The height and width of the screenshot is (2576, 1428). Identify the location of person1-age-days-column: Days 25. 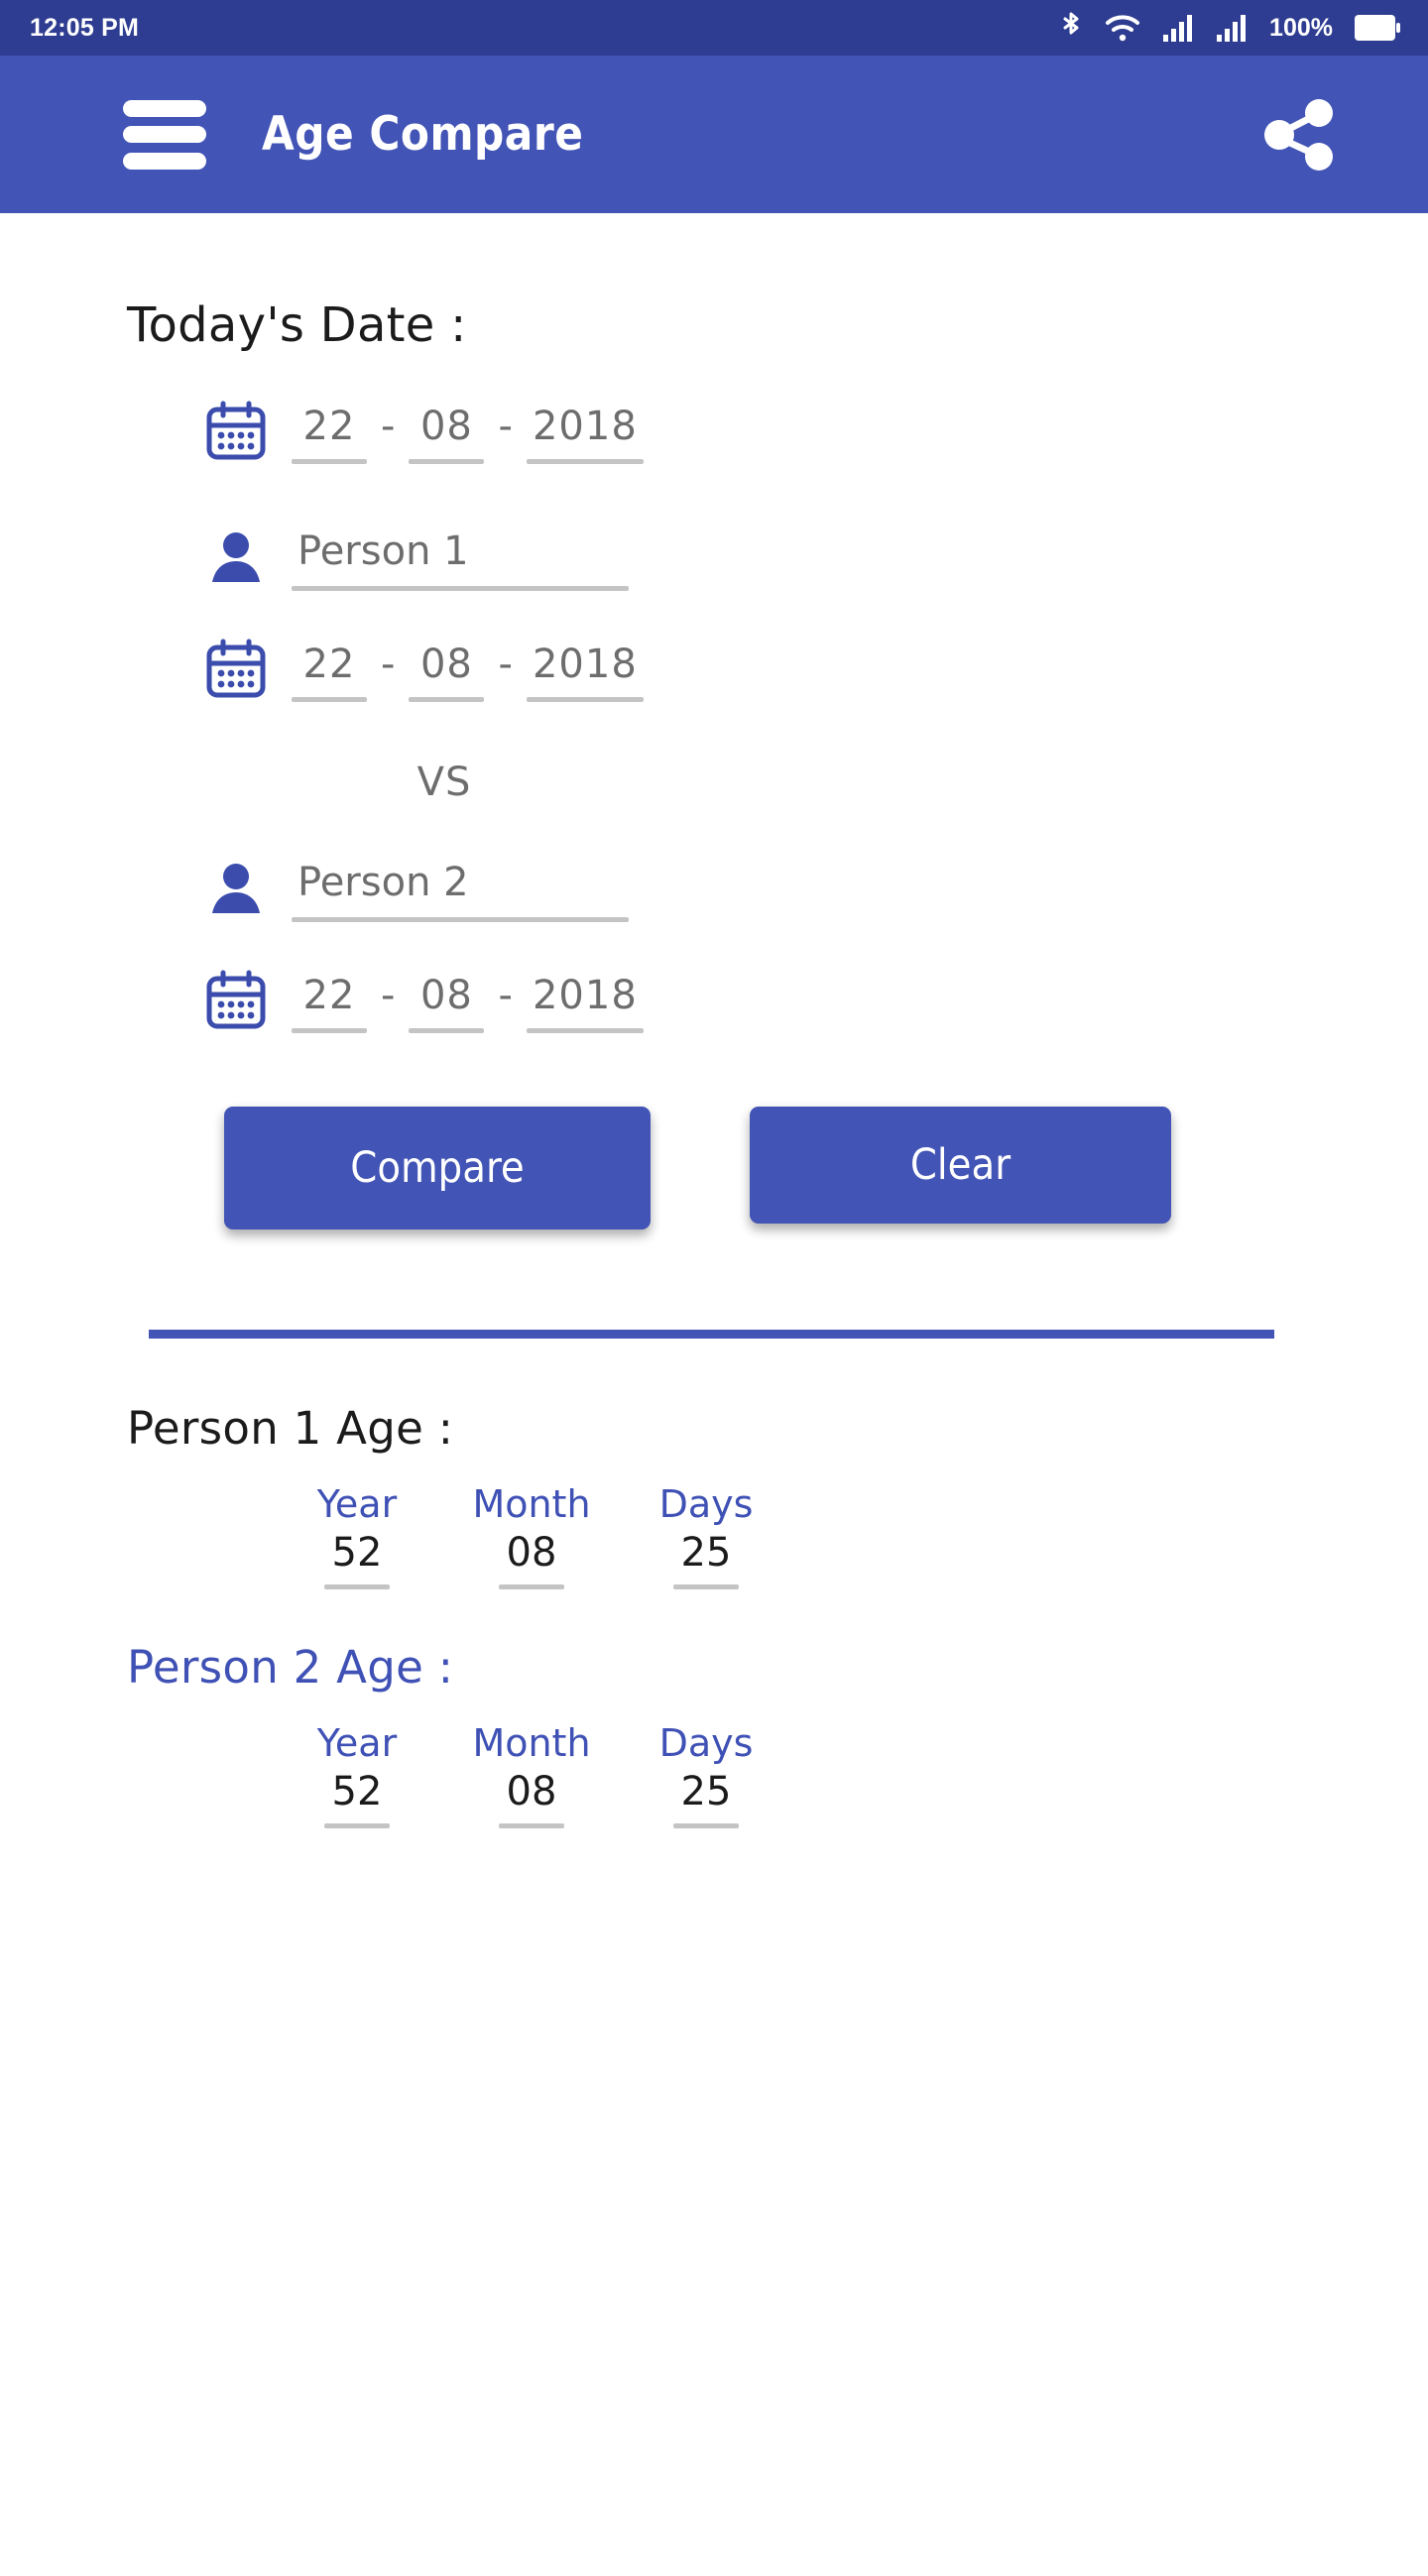
(706, 1535).